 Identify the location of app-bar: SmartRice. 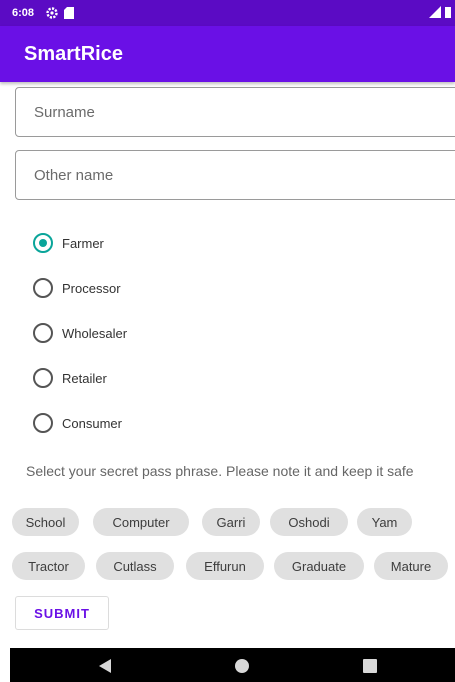
(227, 54).